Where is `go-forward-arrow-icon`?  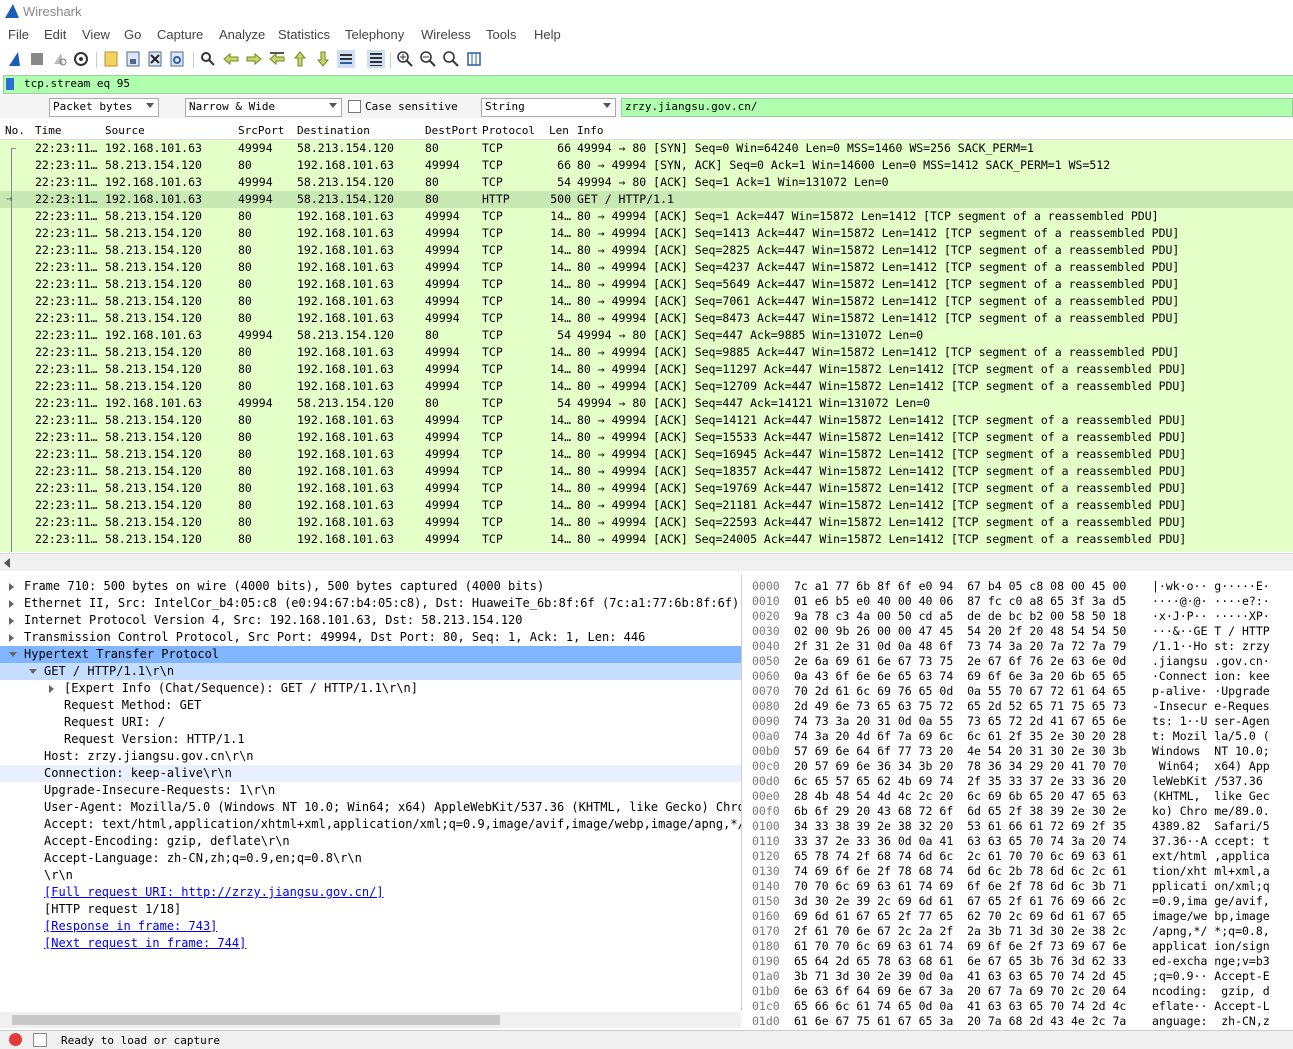 go-forward-arrow-icon is located at coordinates (254, 59).